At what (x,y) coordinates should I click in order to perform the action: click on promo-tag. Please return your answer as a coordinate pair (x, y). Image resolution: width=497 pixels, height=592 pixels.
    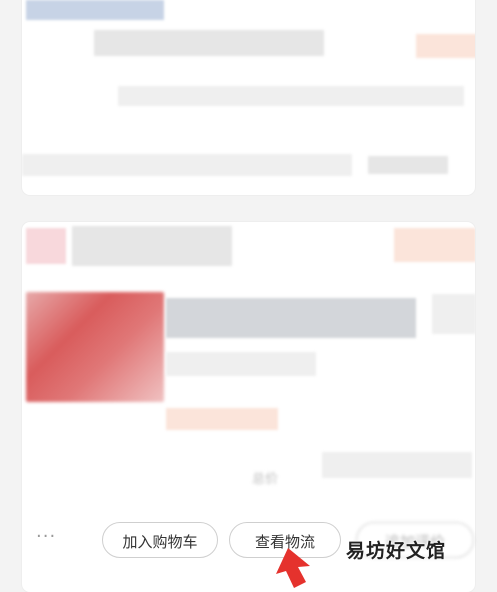
    Looking at the image, I should click on (222, 419).